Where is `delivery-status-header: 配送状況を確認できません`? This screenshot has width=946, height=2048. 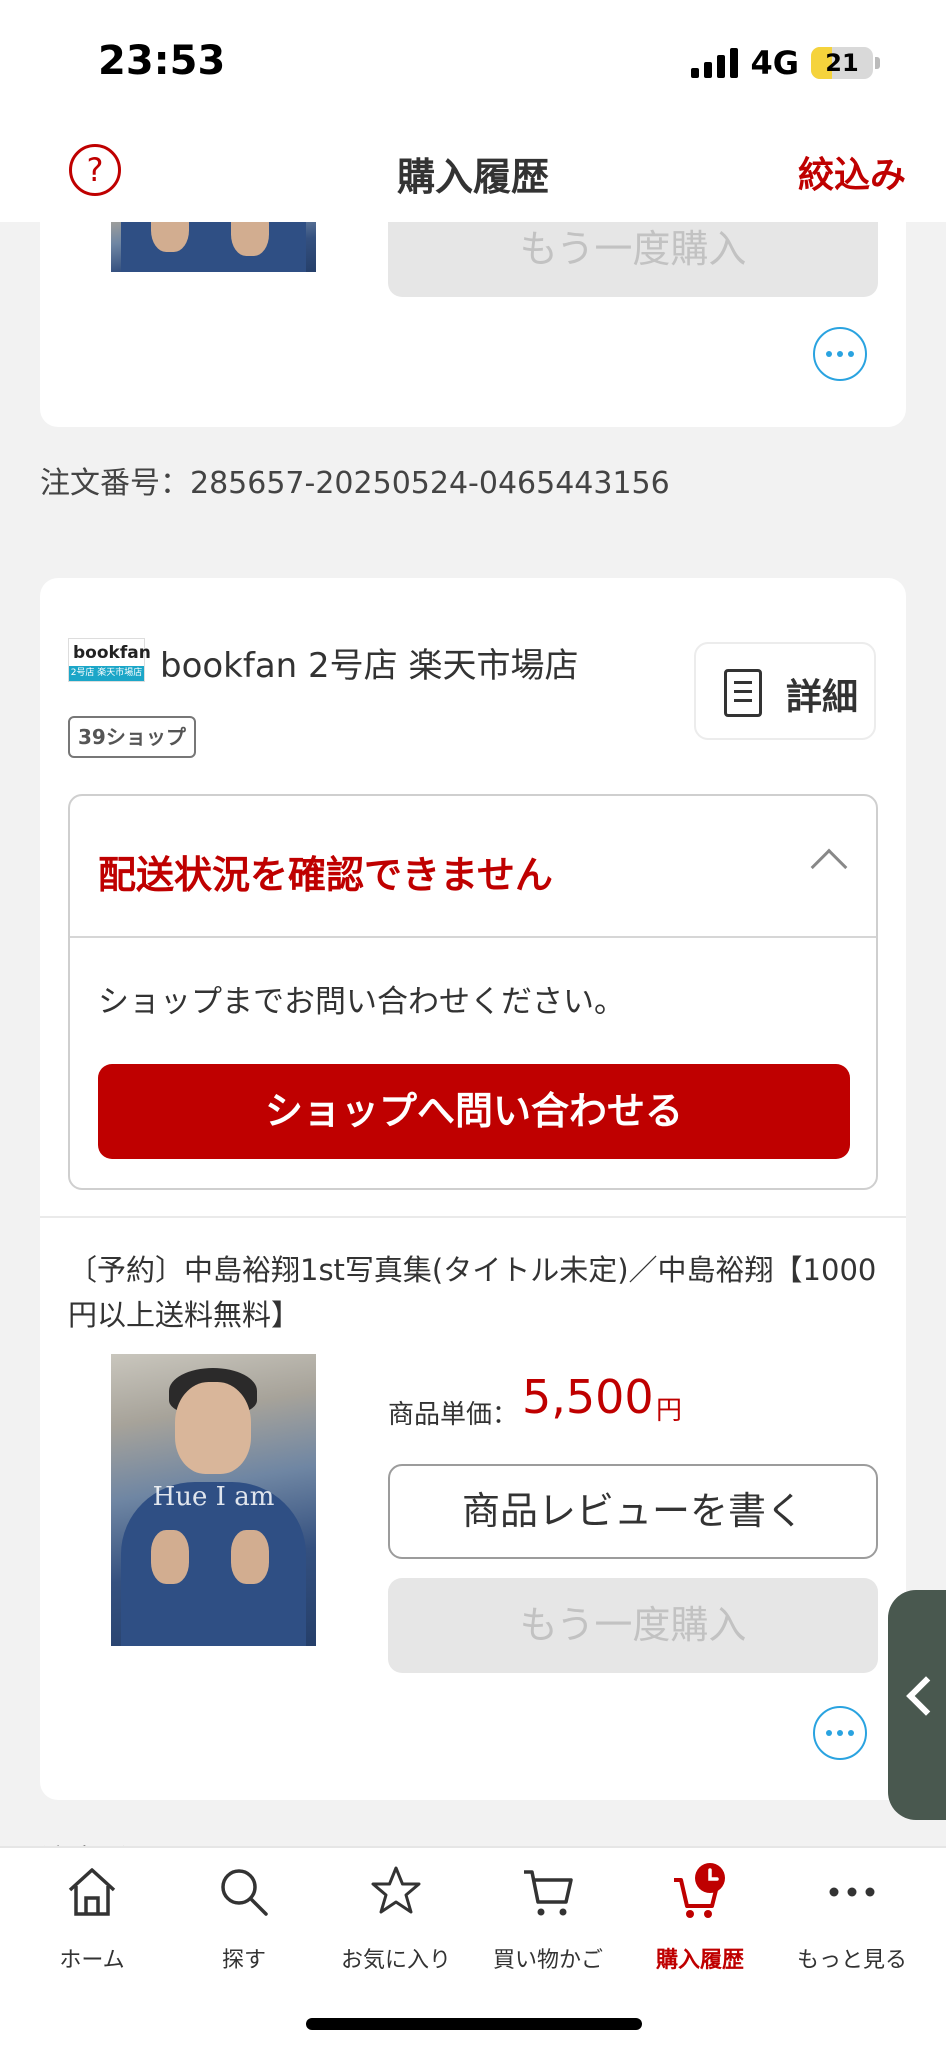
delivery-status-header: 配送状況を確認できません is located at coordinates (473, 867).